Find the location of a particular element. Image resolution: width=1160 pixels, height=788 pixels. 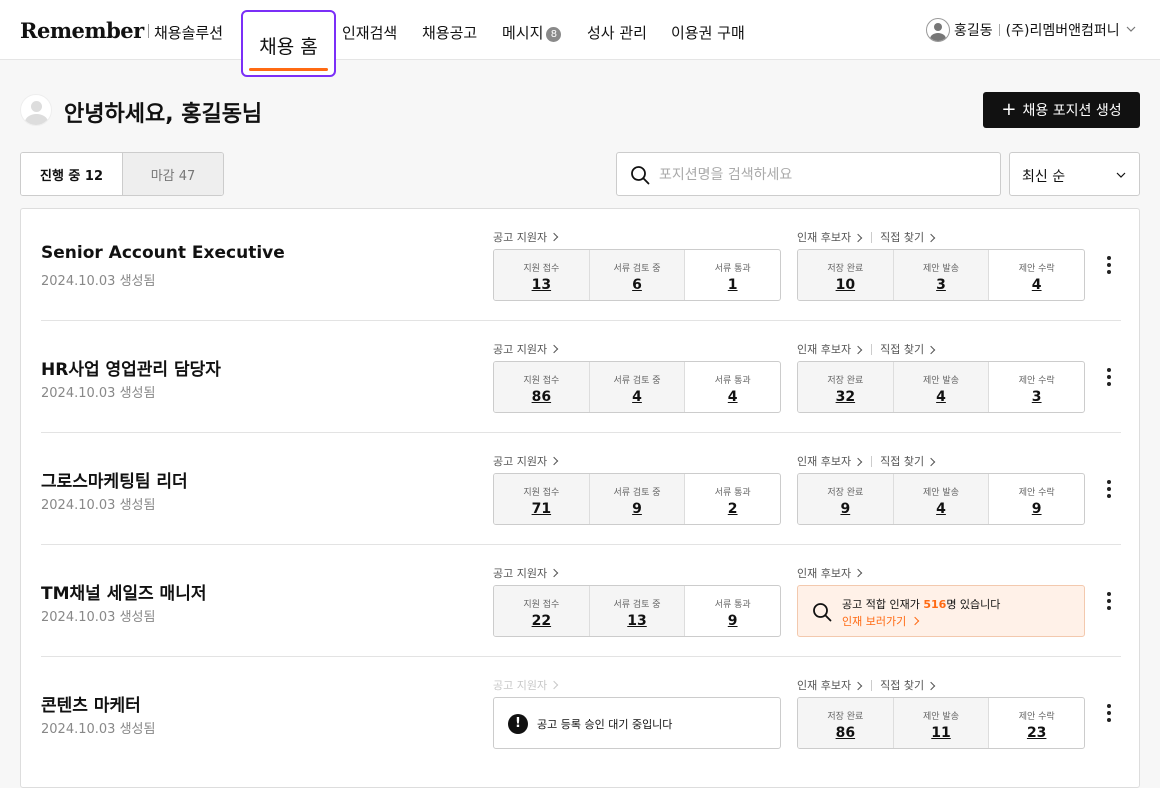

position-title: Senior Account Executive is located at coordinates (163, 253).